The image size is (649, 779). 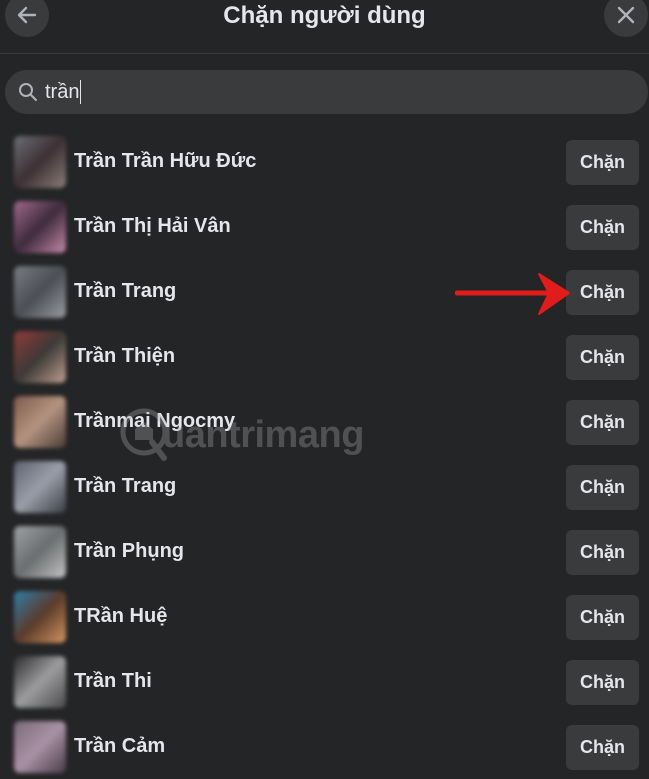 I want to click on close-button, so click(x=626, y=18).